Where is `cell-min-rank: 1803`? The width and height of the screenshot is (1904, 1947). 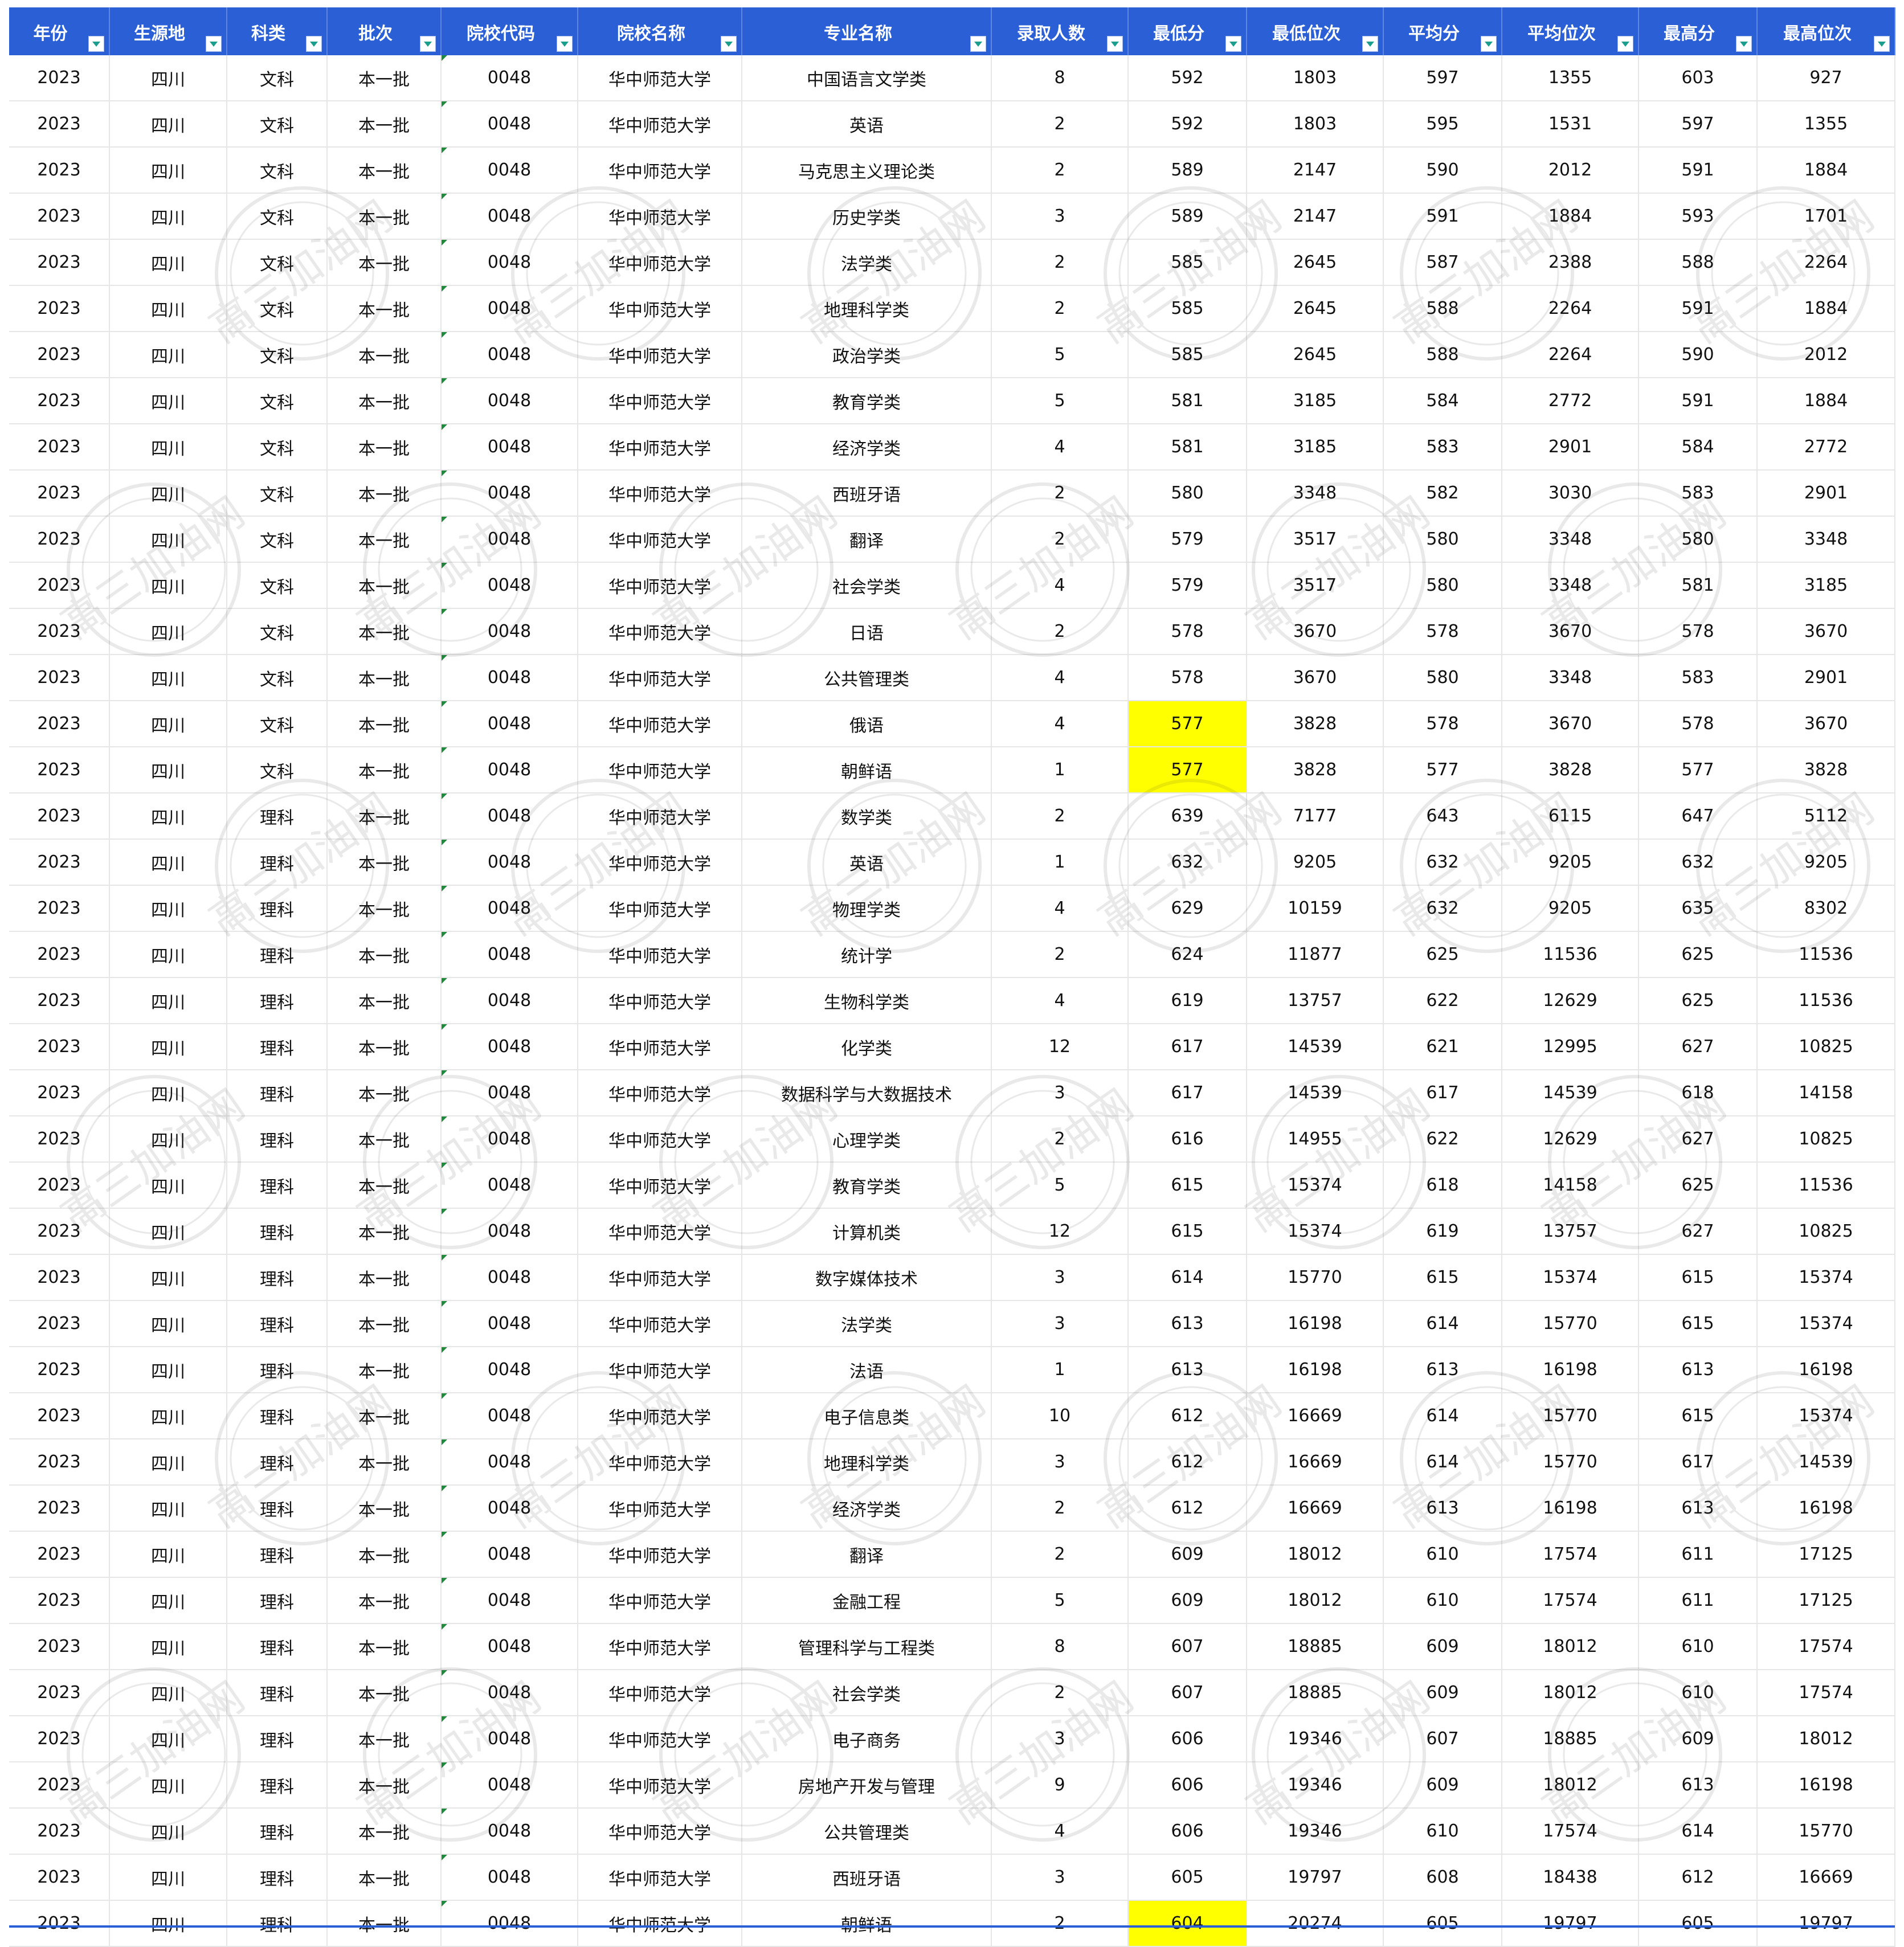
cell-min-rank: 1803 is located at coordinates (1316, 78).